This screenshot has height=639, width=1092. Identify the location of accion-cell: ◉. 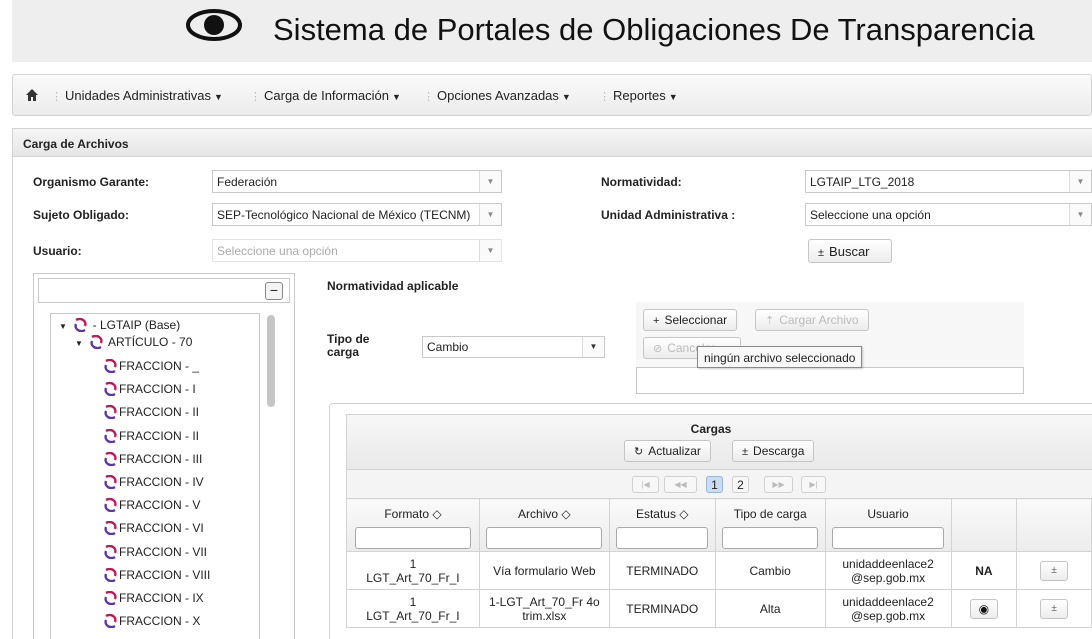
(984, 608).